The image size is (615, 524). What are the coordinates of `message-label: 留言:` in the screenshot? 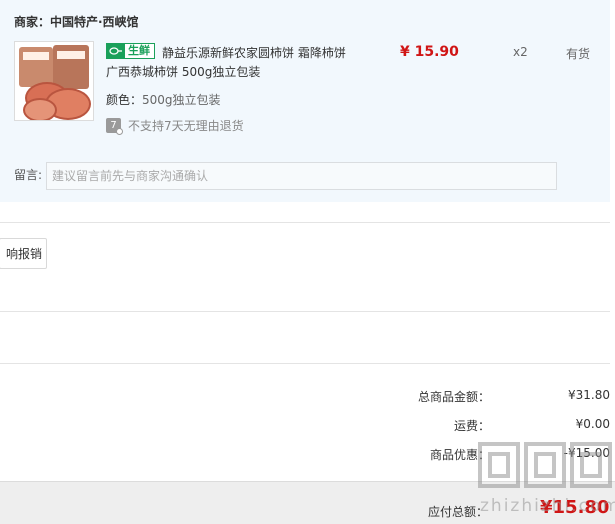 It's located at (28, 175).